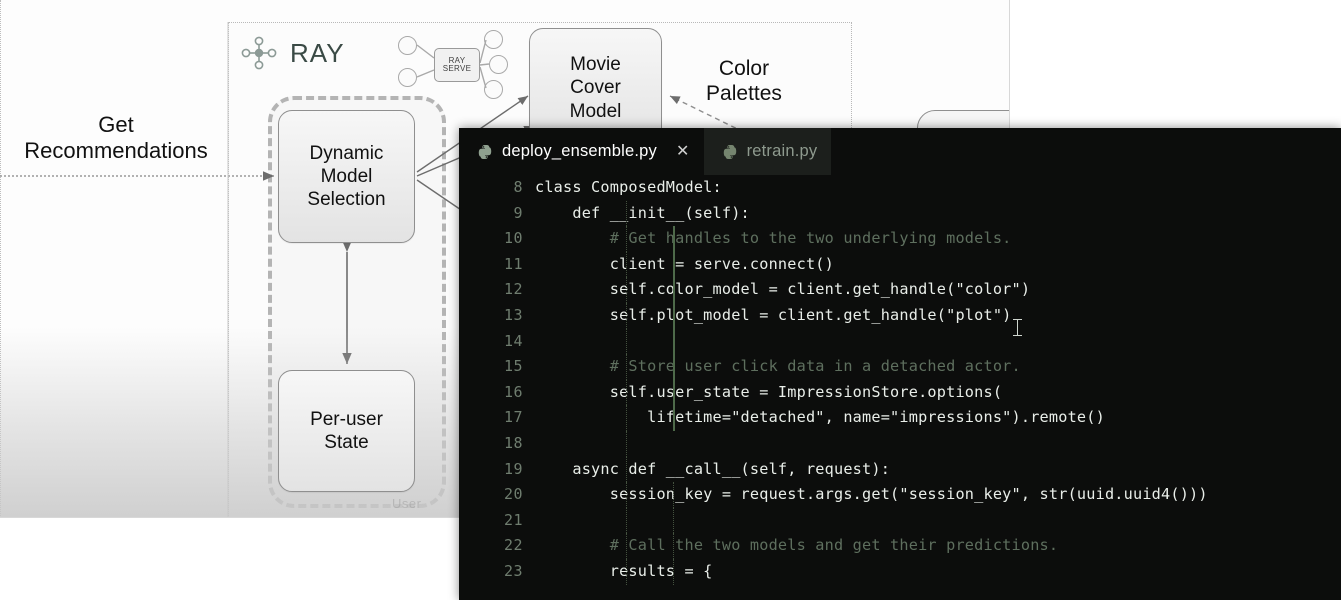  What do you see at coordinates (938, 264) in the screenshot?
I see `code-line-text: client = serve.connect()` at bounding box center [938, 264].